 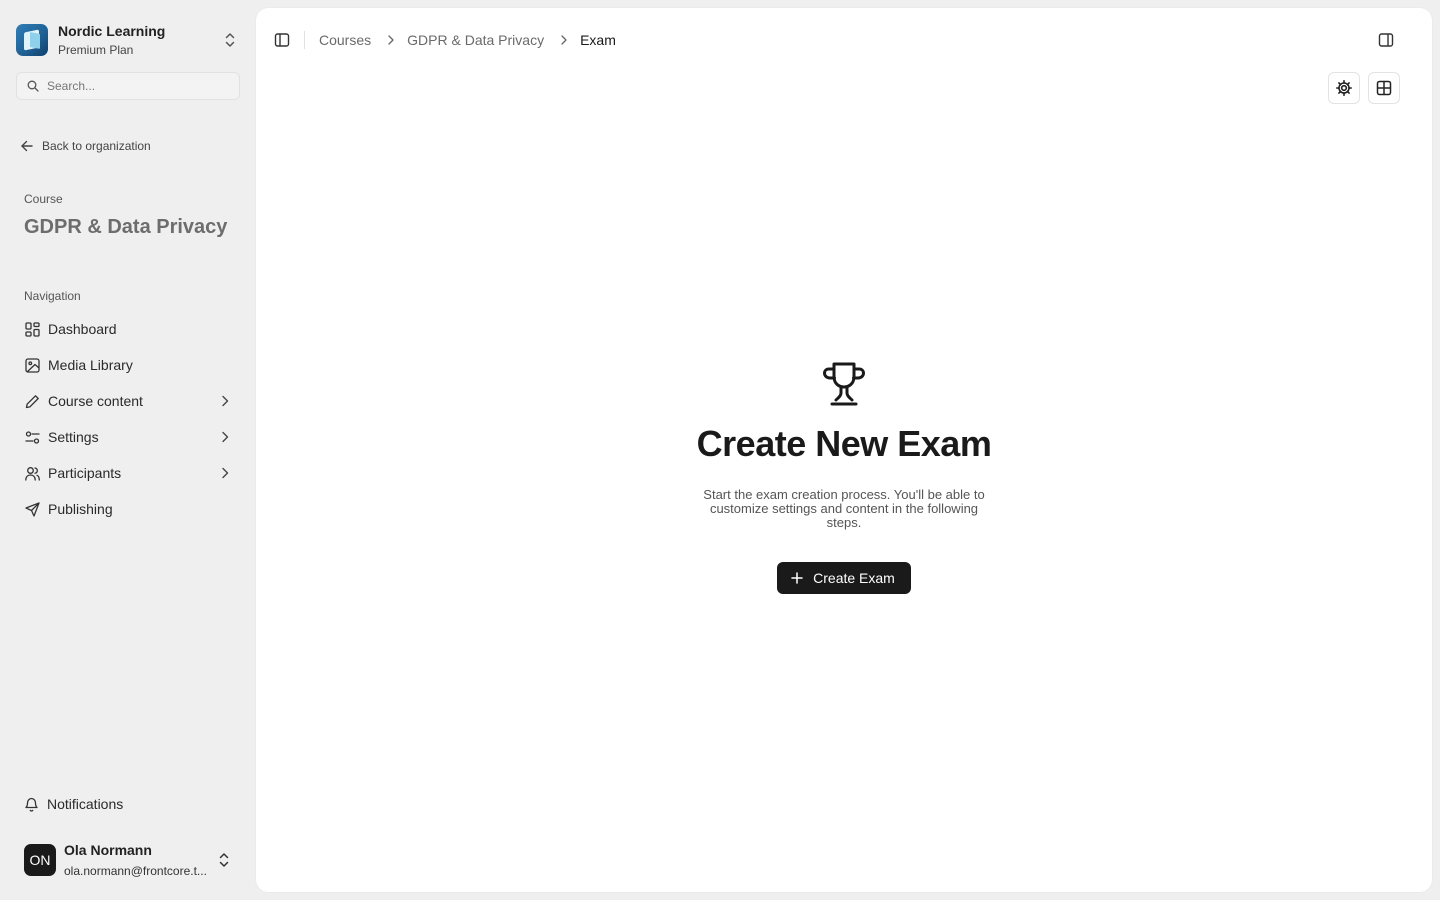 I want to click on create-exam-label: Create Exam, so click(x=854, y=578).